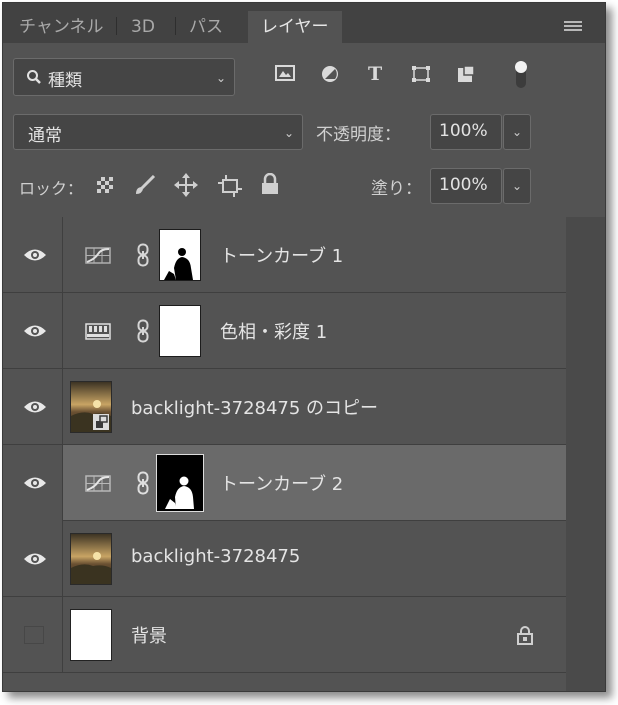 The image size is (618, 705). Describe the element at coordinates (521, 75) in the screenshot. I see `filter-toggle-icon` at that location.